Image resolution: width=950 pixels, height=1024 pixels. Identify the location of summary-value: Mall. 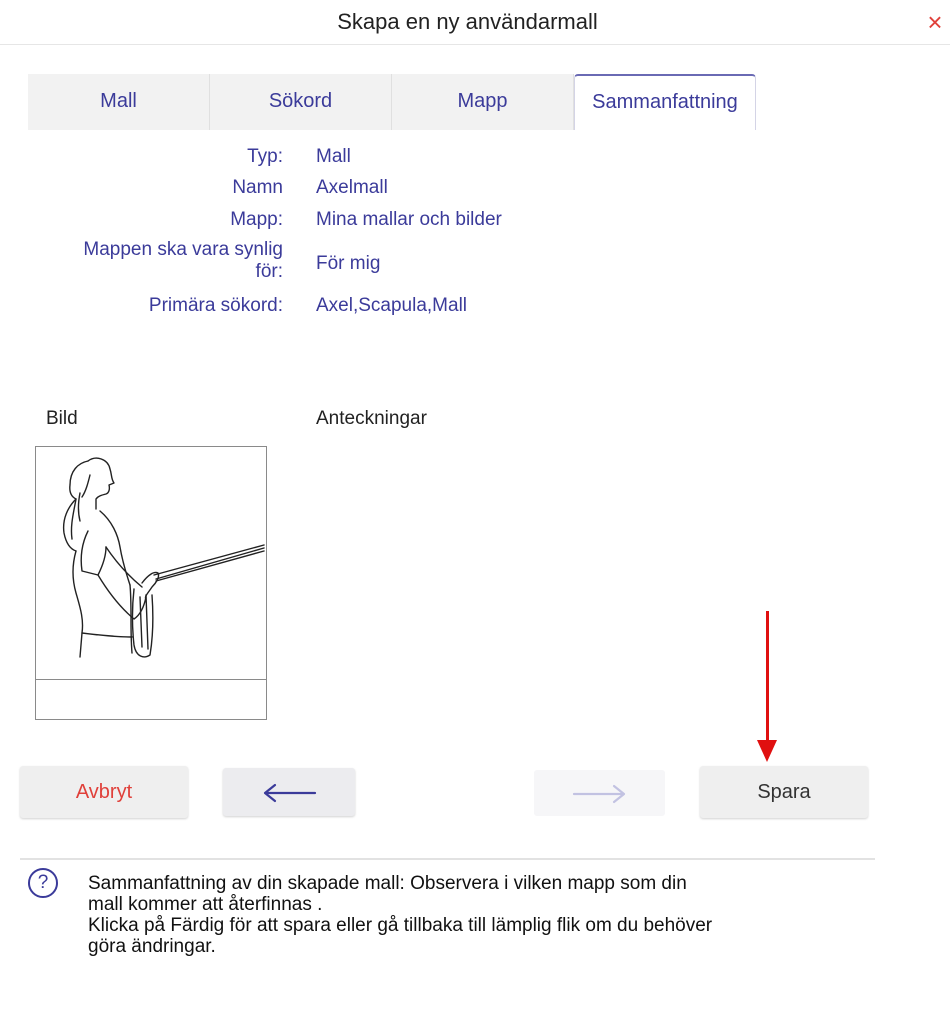
(333, 156).